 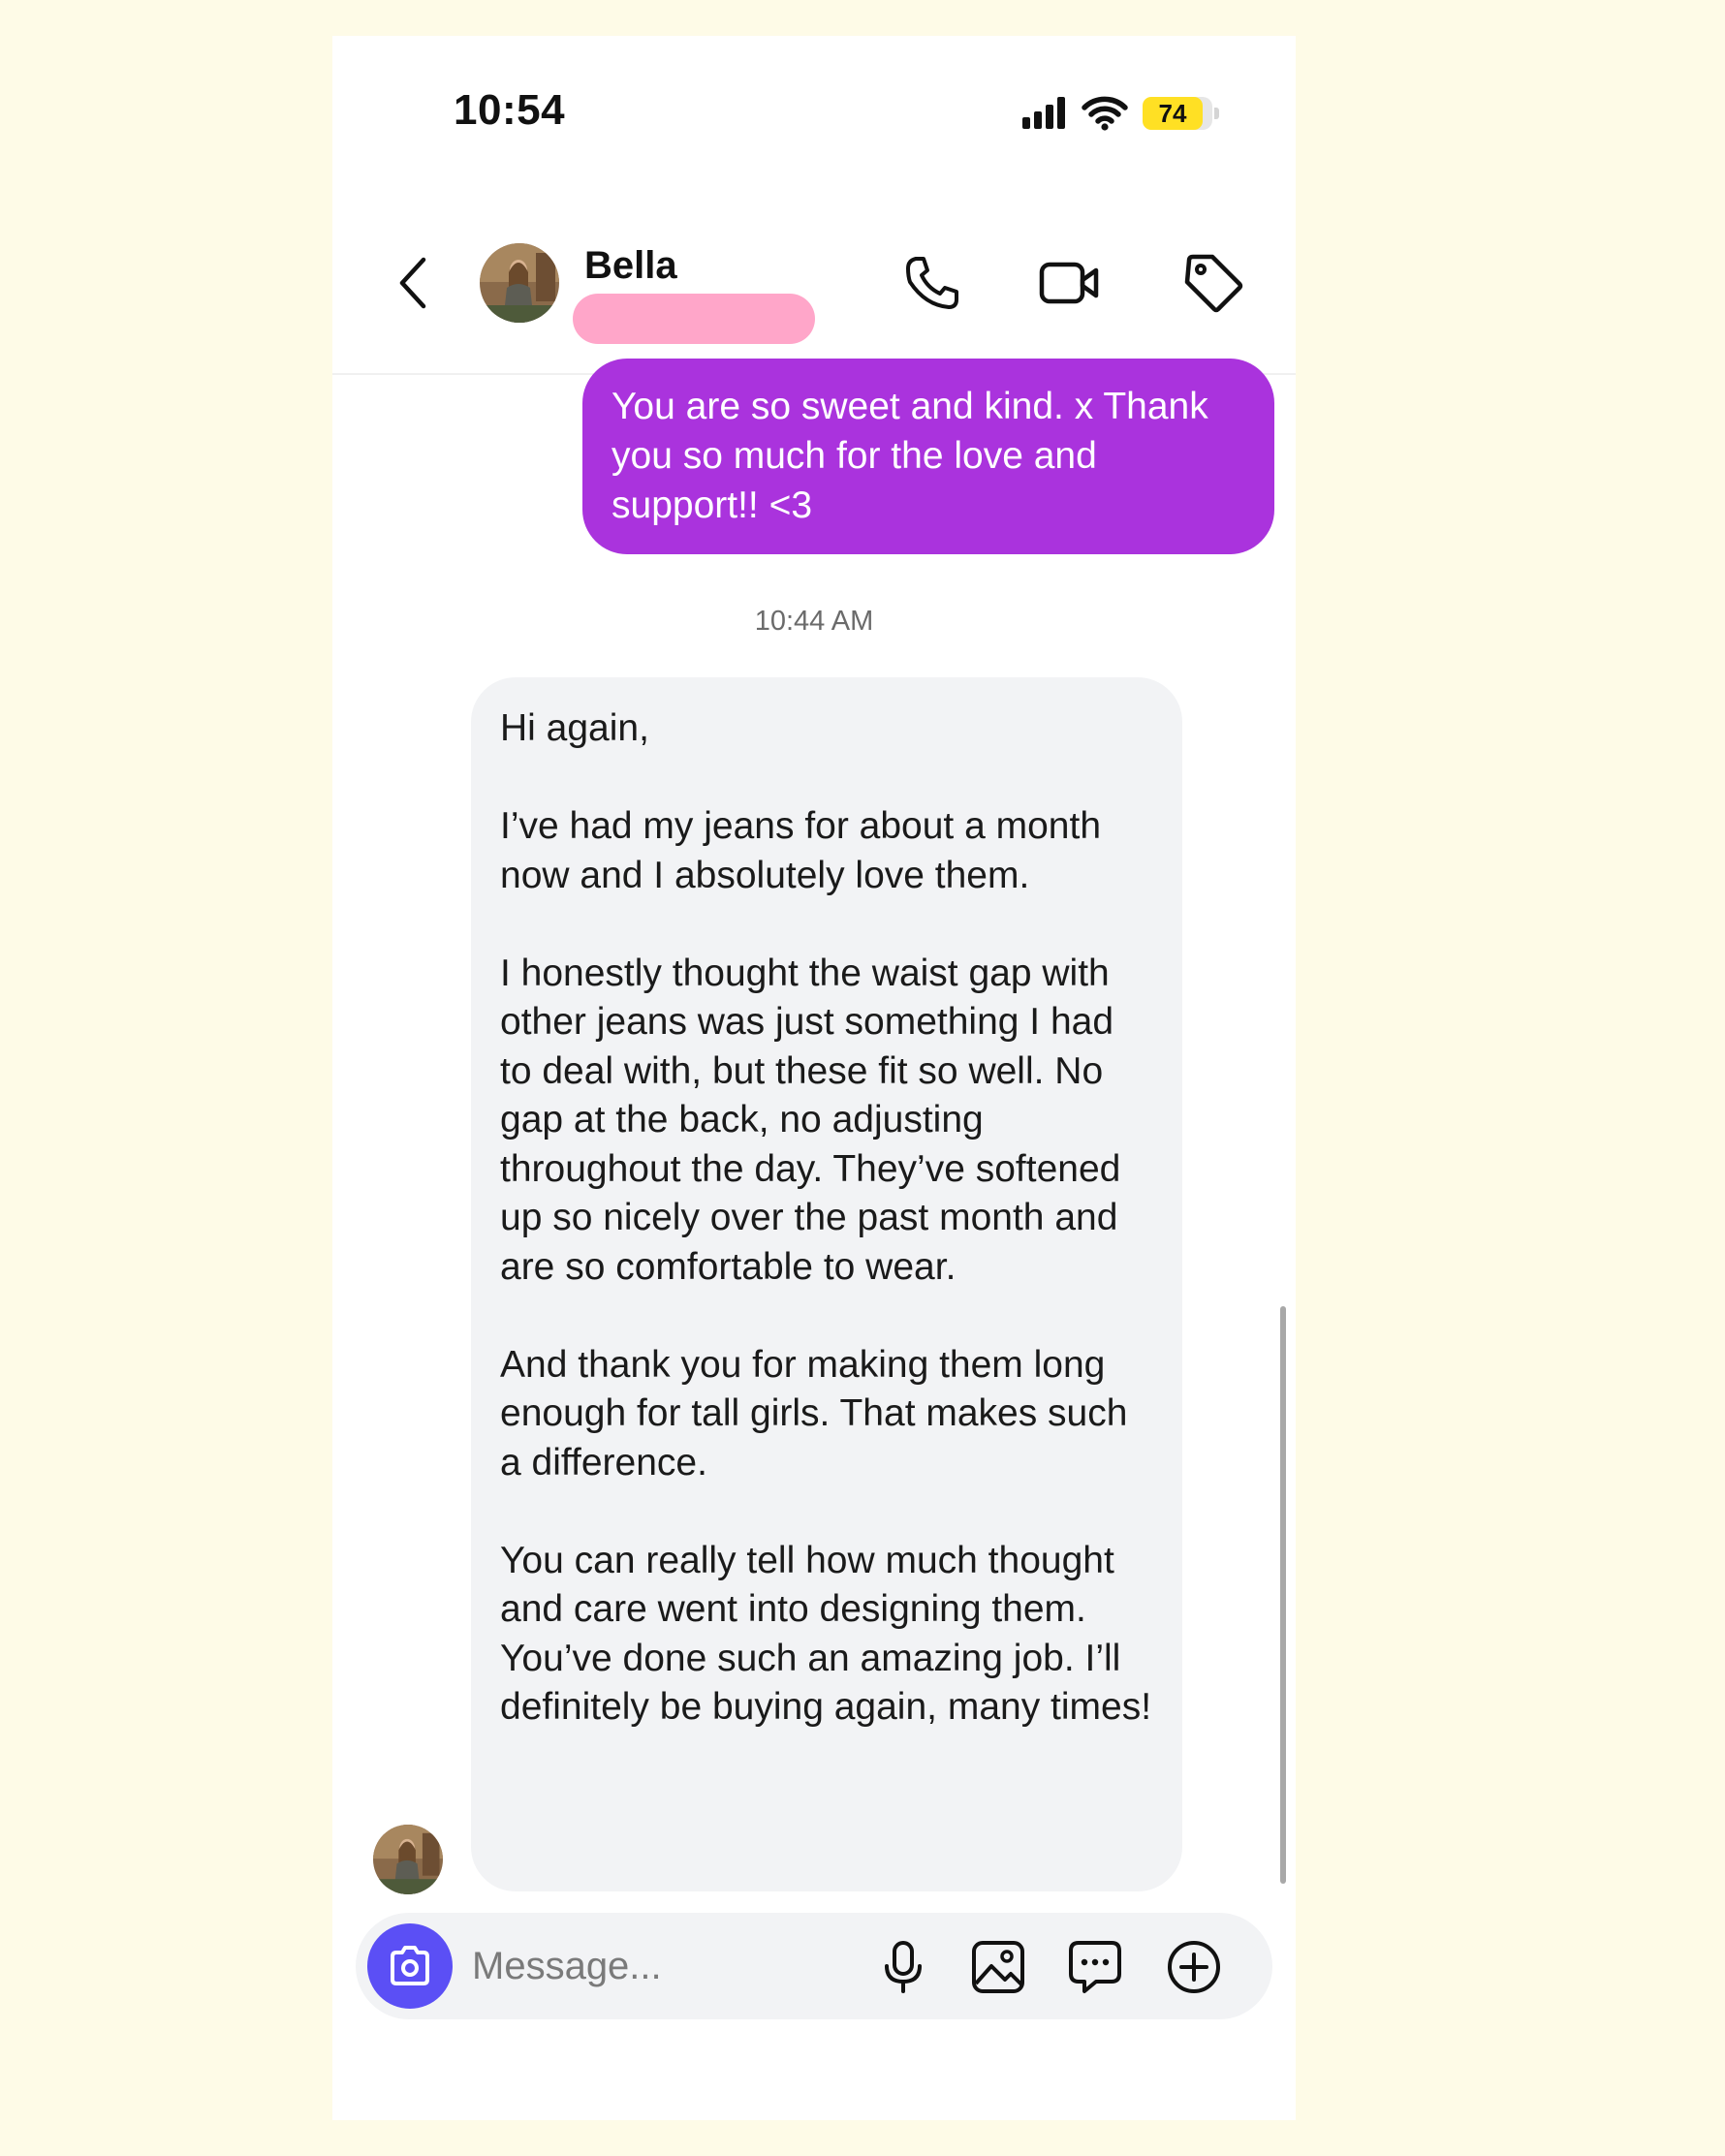 What do you see at coordinates (510, 110) in the screenshot?
I see `status-time: 10:54` at bounding box center [510, 110].